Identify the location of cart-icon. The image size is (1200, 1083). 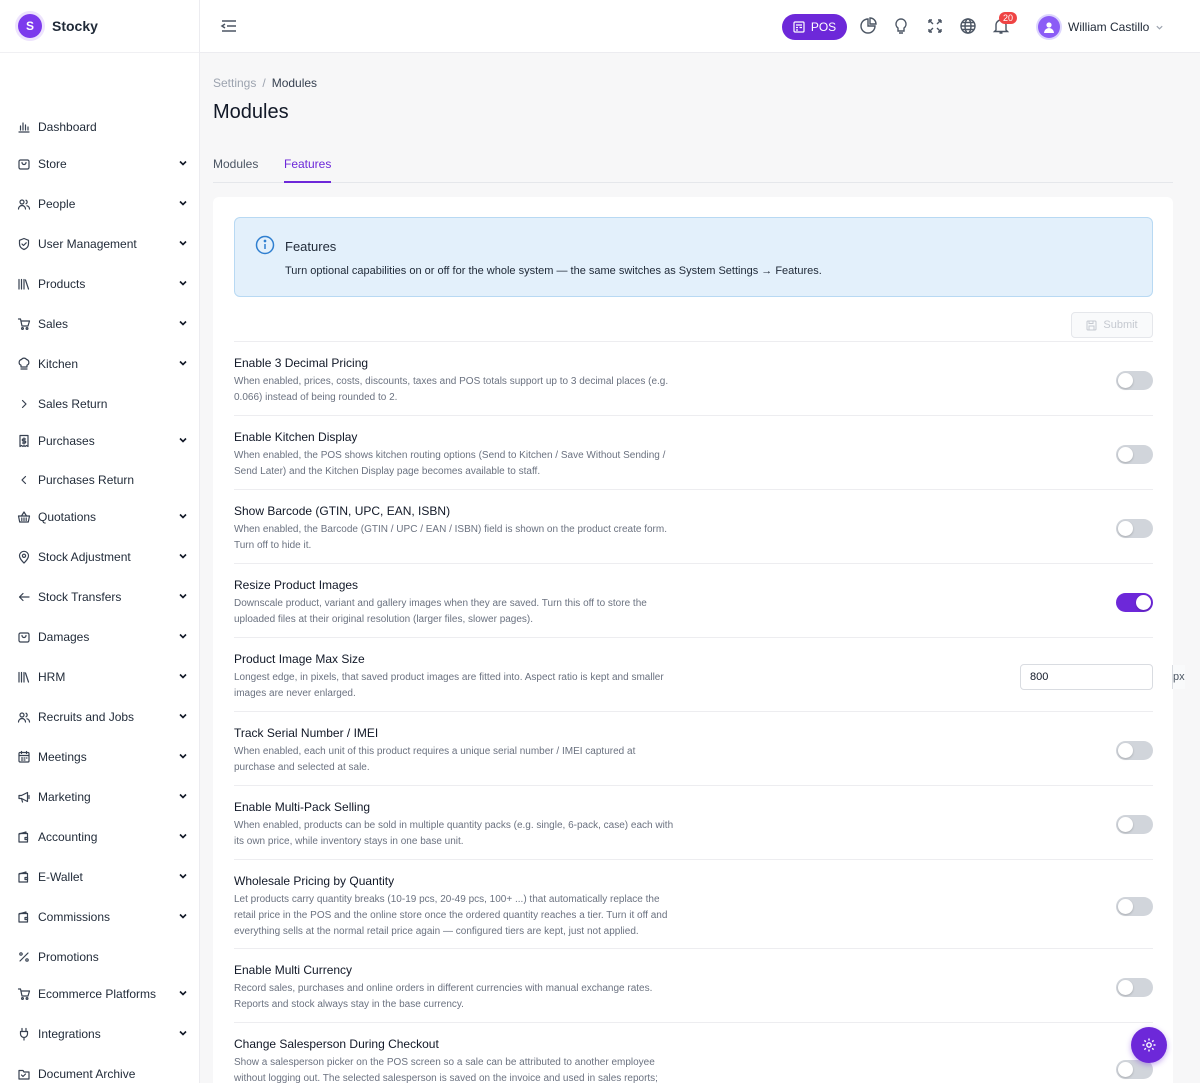
(24, 994).